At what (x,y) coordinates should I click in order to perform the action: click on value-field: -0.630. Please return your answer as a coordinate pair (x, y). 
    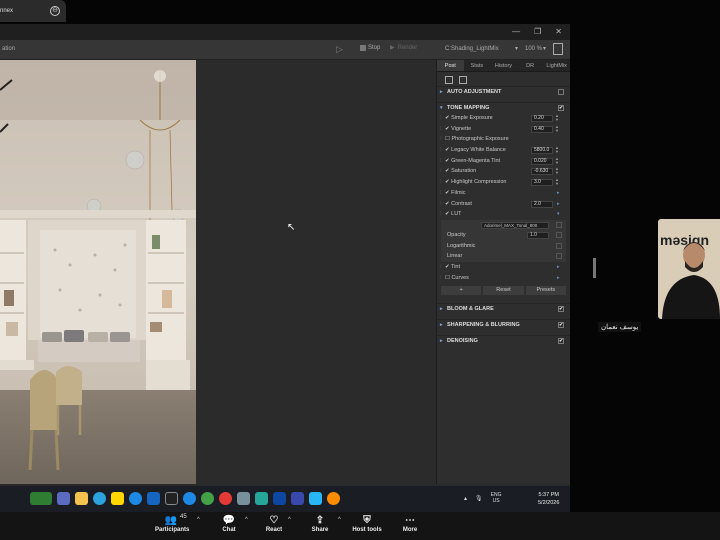
    Looking at the image, I should click on (542, 172).